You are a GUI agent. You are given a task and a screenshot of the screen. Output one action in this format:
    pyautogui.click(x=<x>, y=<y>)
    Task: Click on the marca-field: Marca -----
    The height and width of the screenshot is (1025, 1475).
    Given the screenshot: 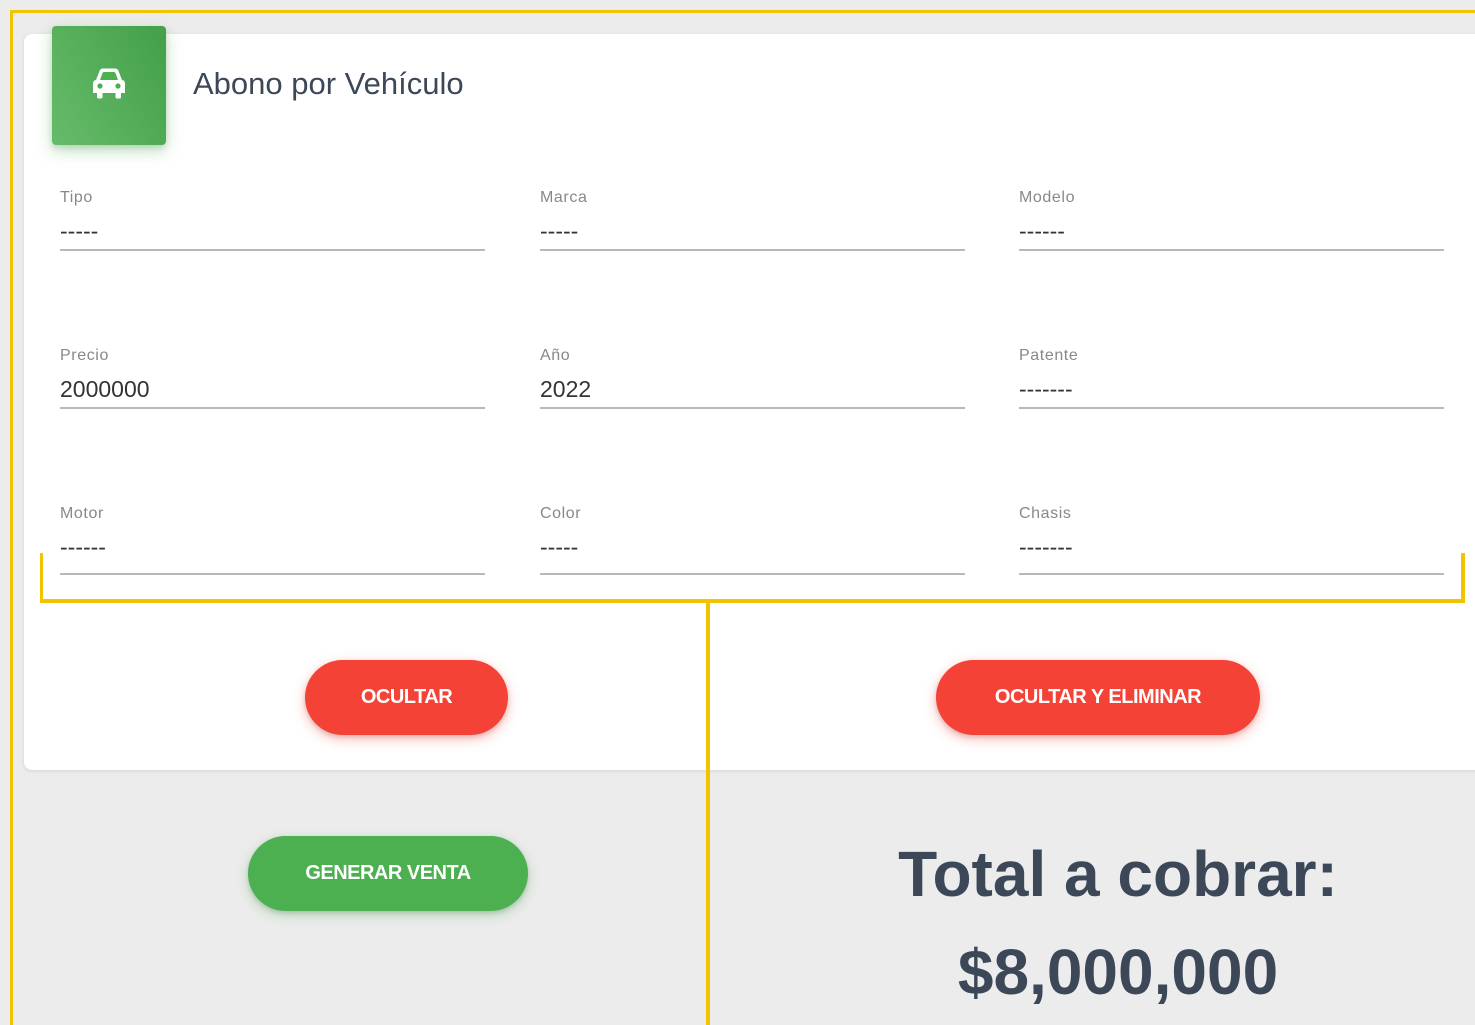 What is the action you would take?
    pyautogui.click(x=752, y=228)
    